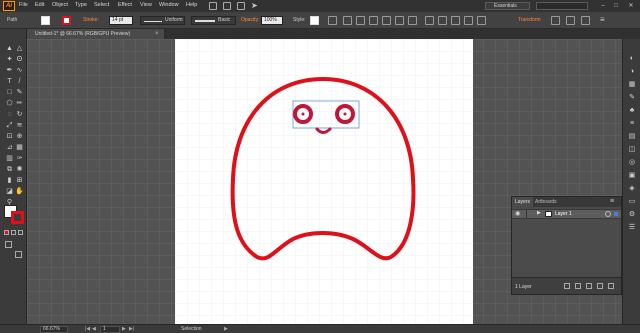  Describe the element at coordinates (632, 150) in the screenshot. I see `transparency-icon: ◫` at that location.